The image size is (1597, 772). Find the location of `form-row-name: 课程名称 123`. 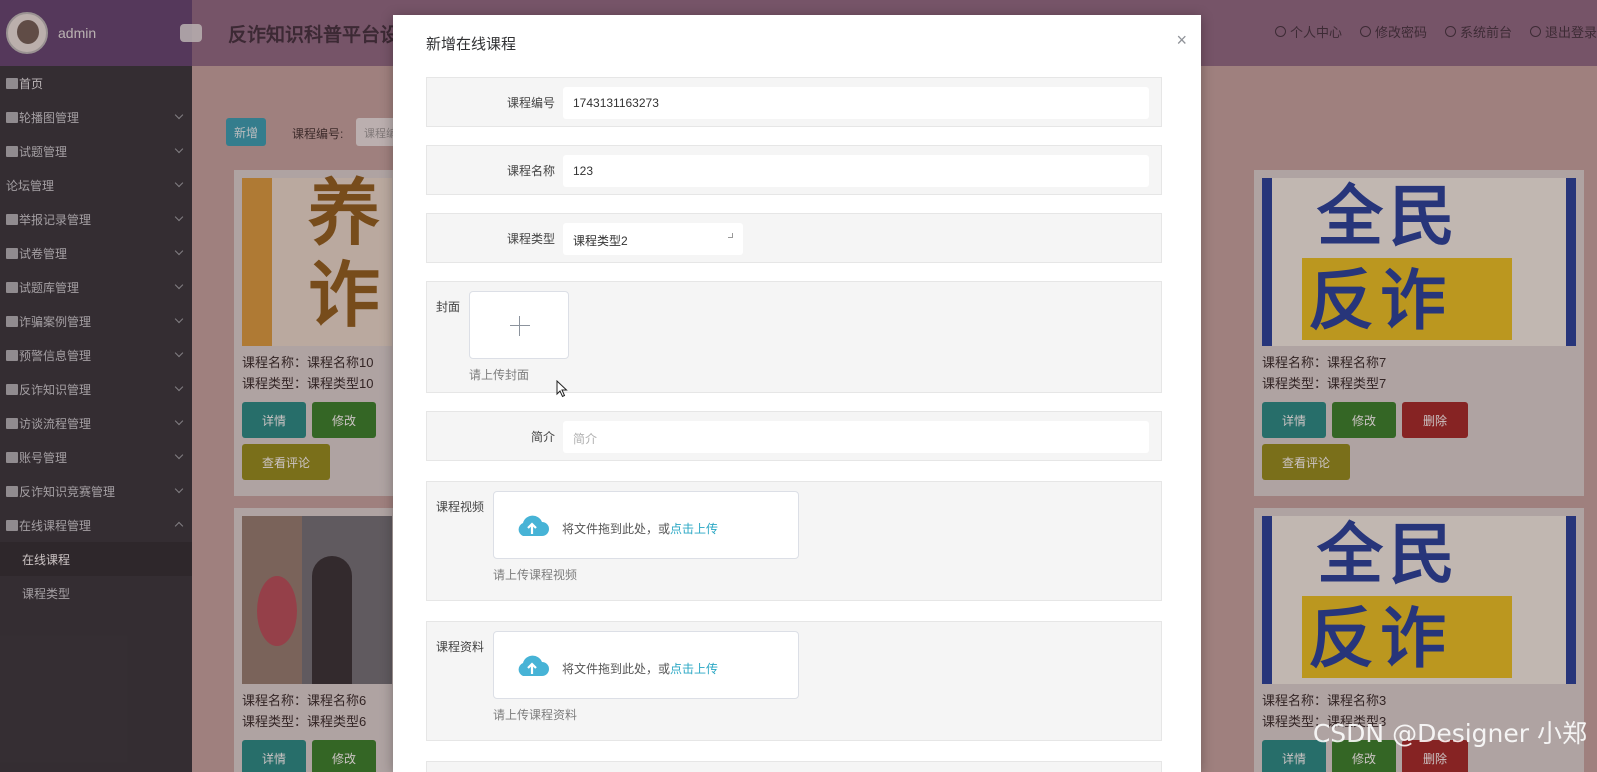

form-row-name: 课程名称 123 is located at coordinates (794, 170).